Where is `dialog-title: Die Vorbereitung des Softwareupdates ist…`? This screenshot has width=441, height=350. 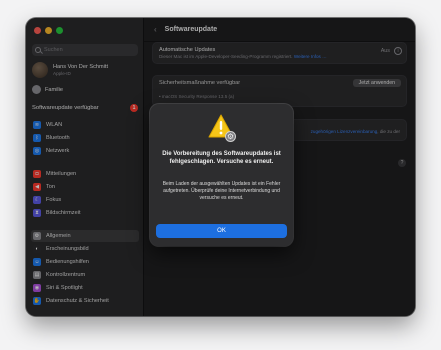
dialog-title: Die Vorbereitung des Softwareupdates ist… is located at coordinates (221, 158).